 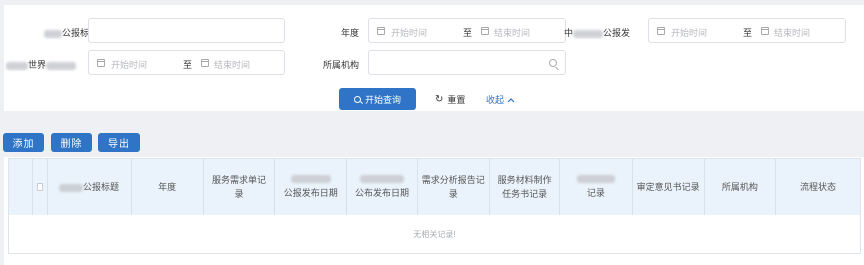 What do you see at coordinates (23, 142) in the screenshot?
I see `add-button: 添加` at bounding box center [23, 142].